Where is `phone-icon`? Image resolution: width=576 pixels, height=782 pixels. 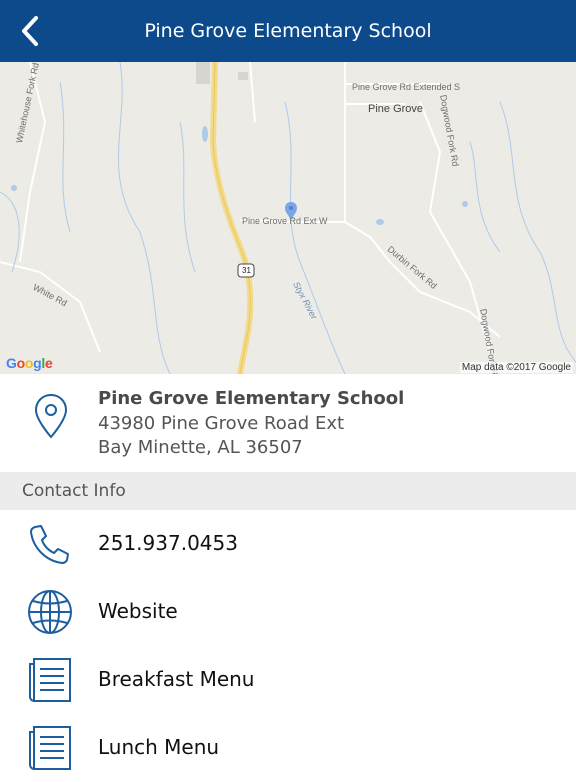 phone-icon is located at coordinates (49, 544).